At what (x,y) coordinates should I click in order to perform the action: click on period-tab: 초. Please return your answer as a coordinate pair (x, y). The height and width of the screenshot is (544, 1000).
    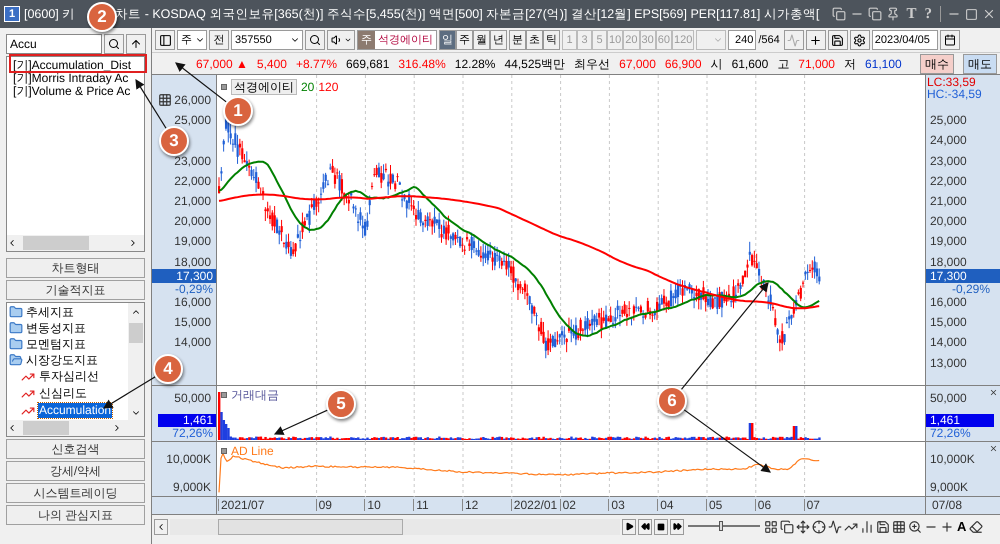
    Looking at the image, I should click on (534, 40).